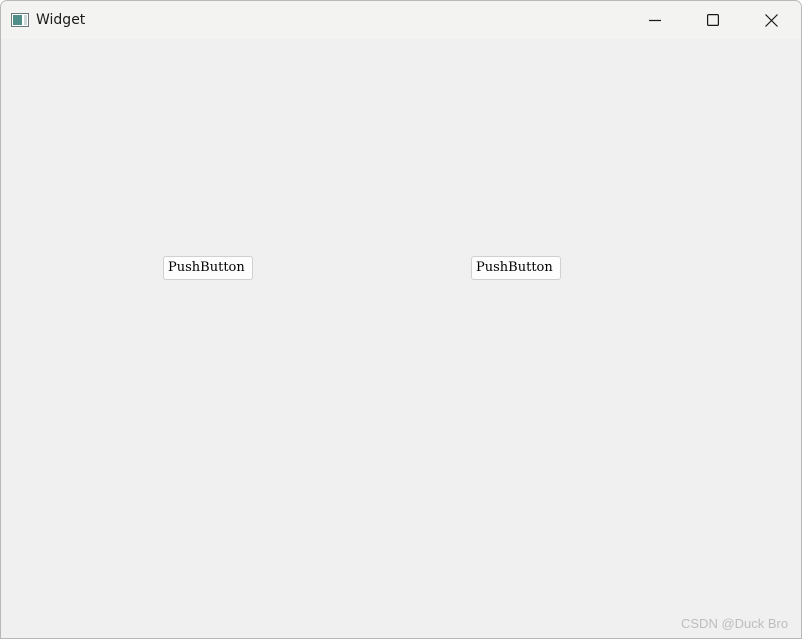 The height and width of the screenshot is (639, 802). Describe the element at coordinates (61, 20) in the screenshot. I see `window-title: Widget` at that location.